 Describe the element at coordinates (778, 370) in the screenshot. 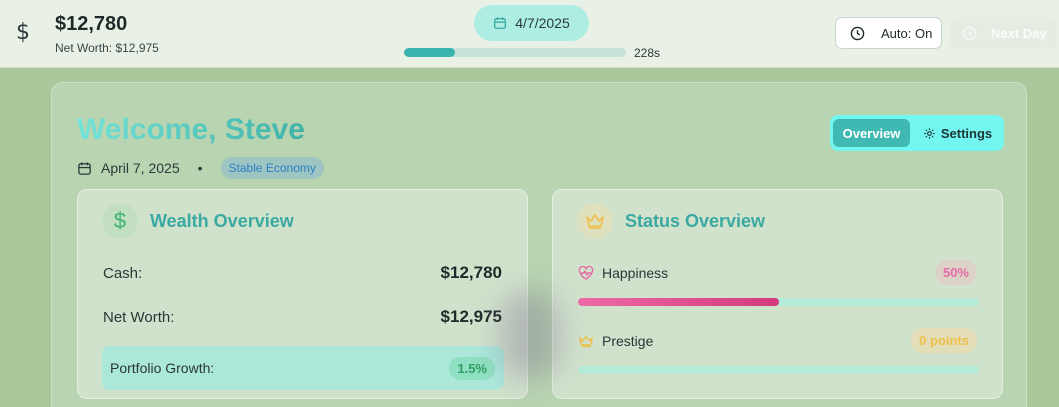

I see `prestige-bar` at that location.